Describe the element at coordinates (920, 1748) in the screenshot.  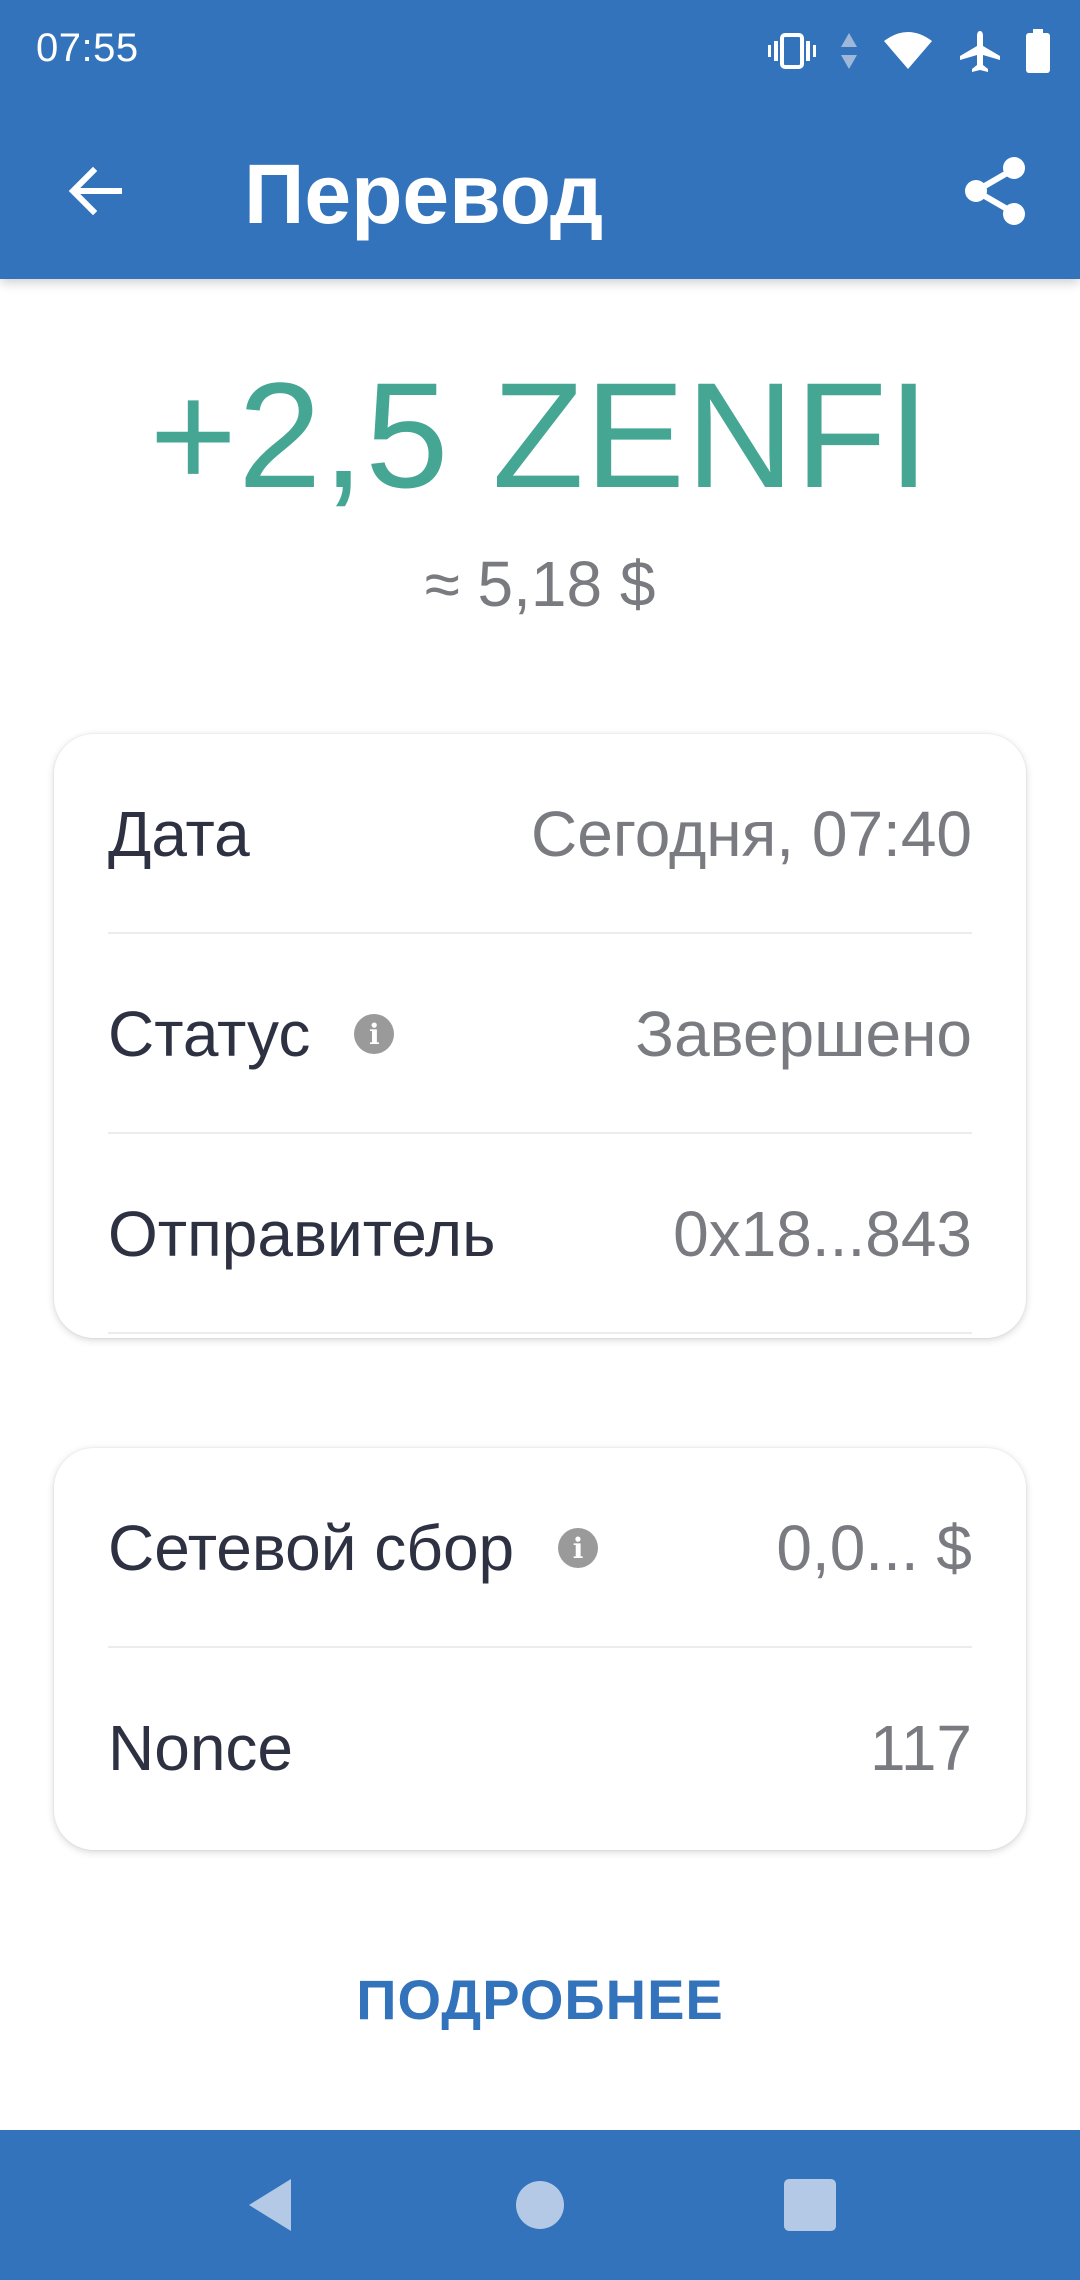
I see `nonce-value: 117` at that location.